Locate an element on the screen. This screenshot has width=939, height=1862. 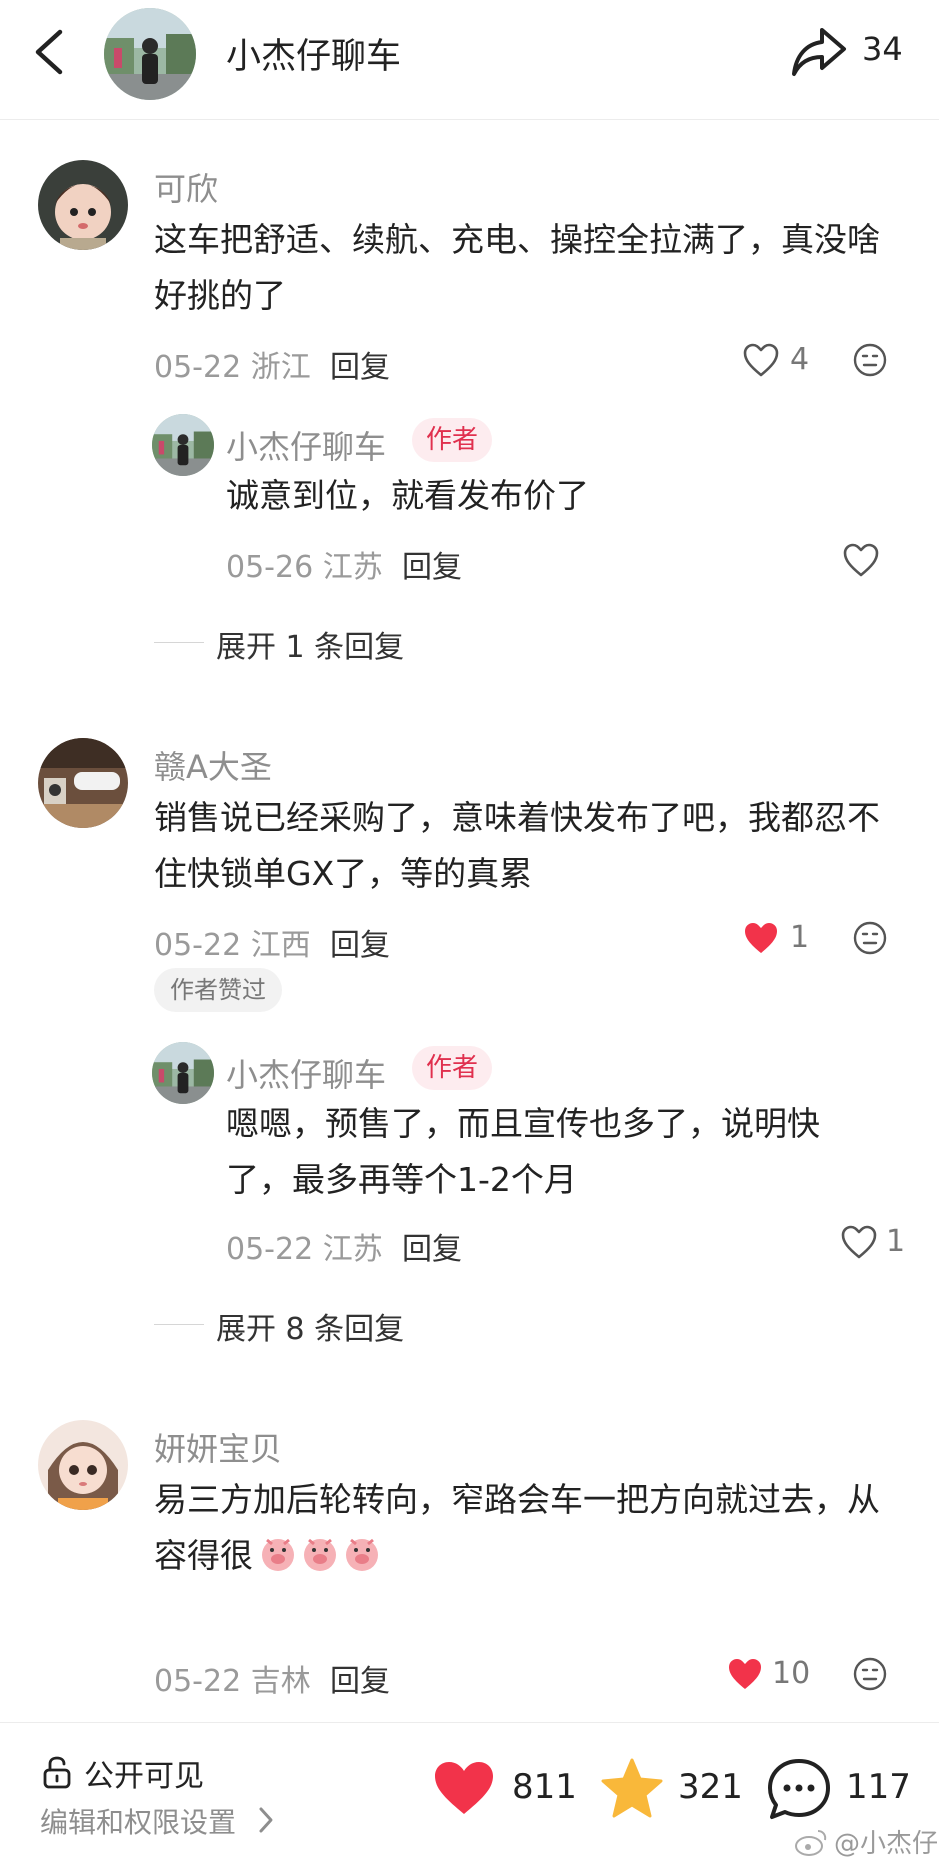
reply-text: 诚意到位，就看发布价了 is located at coordinates (407, 495).